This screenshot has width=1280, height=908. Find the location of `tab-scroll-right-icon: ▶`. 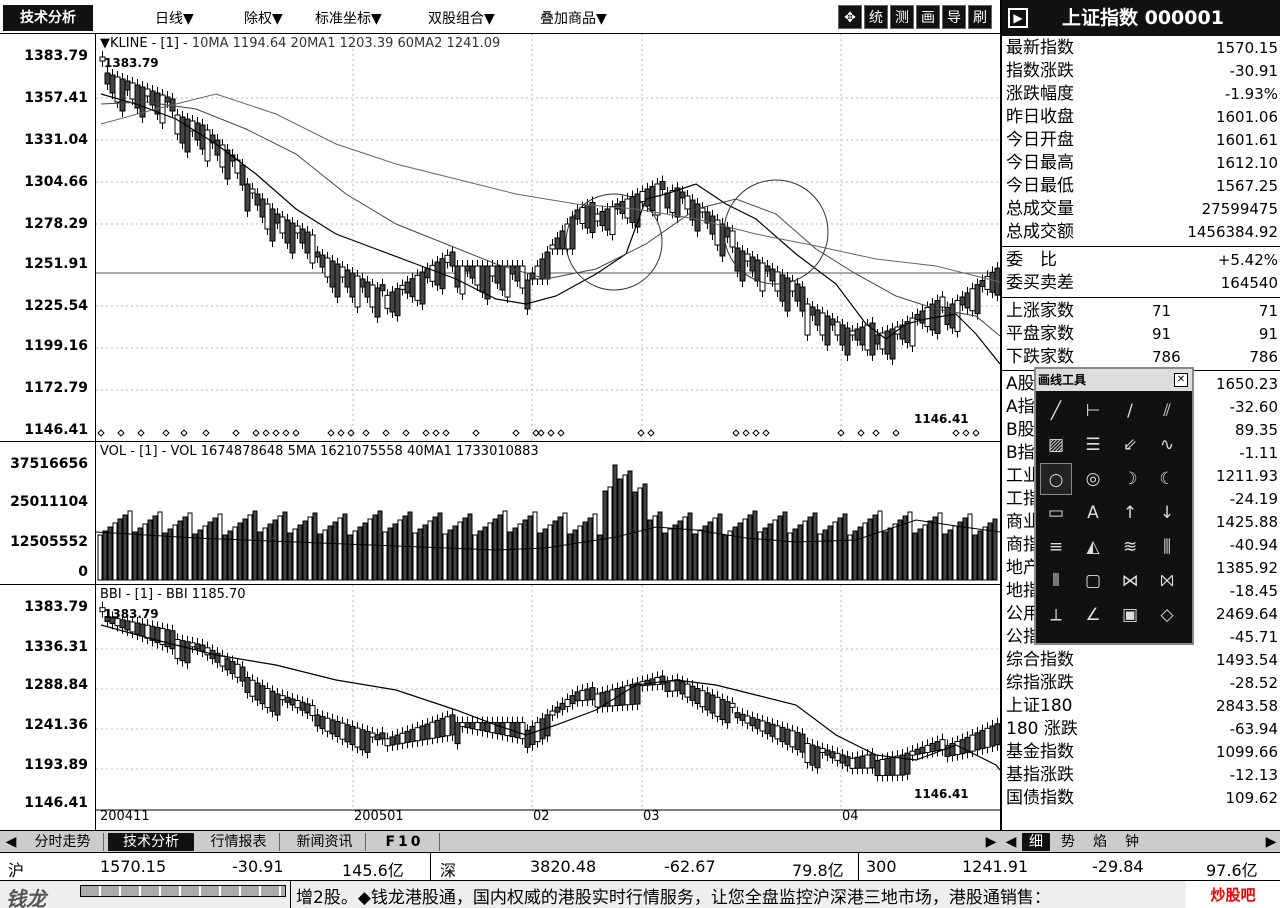

tab-scroll-right-icon: ▶ is located at coordinates (991, 842).